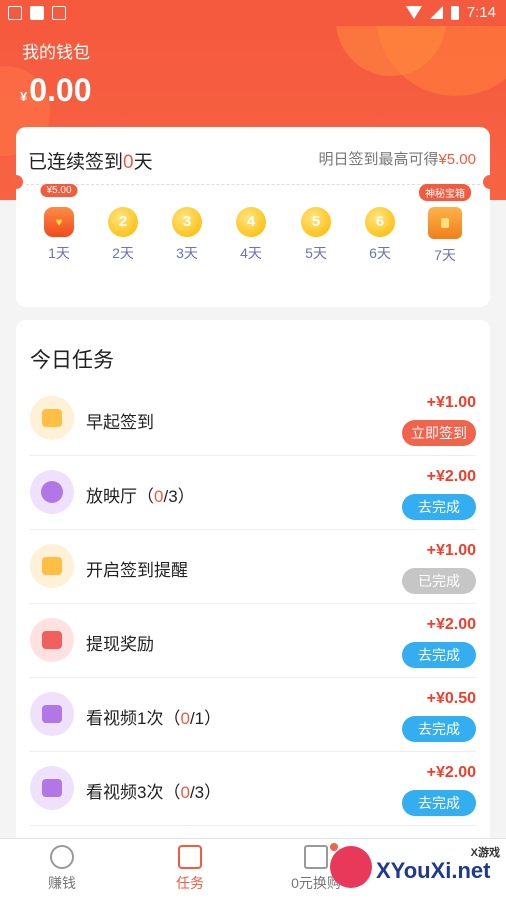 The height and width of the screenshot is (900, 506). What do you see at coordinates (187, 253) in the screenshot?
I see `day-label: 3天` at bounding box center [187, 253].